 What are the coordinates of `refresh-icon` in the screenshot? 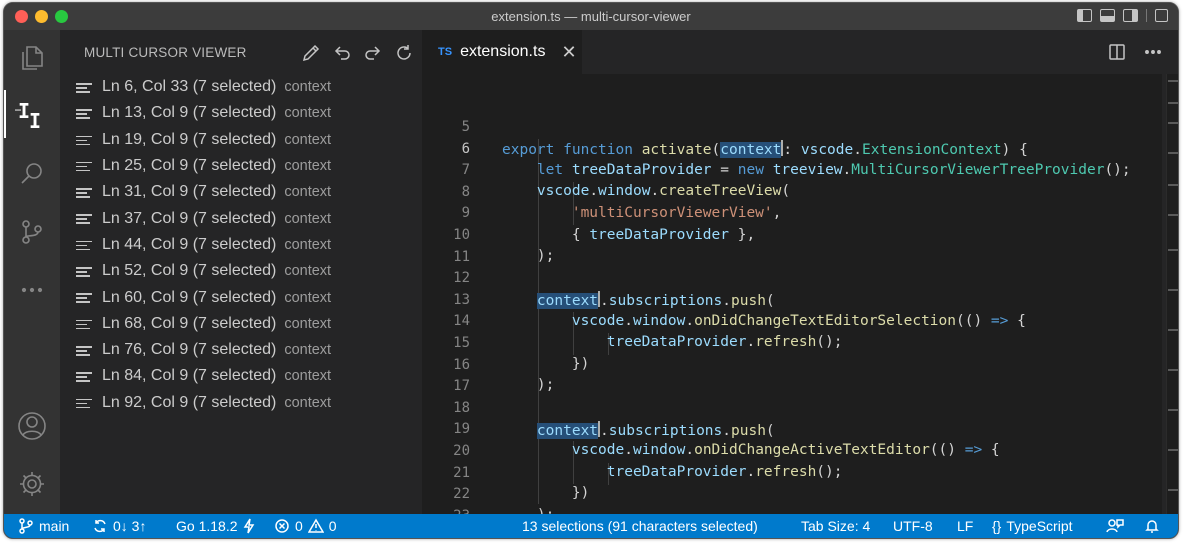 It's located at (403, 52).